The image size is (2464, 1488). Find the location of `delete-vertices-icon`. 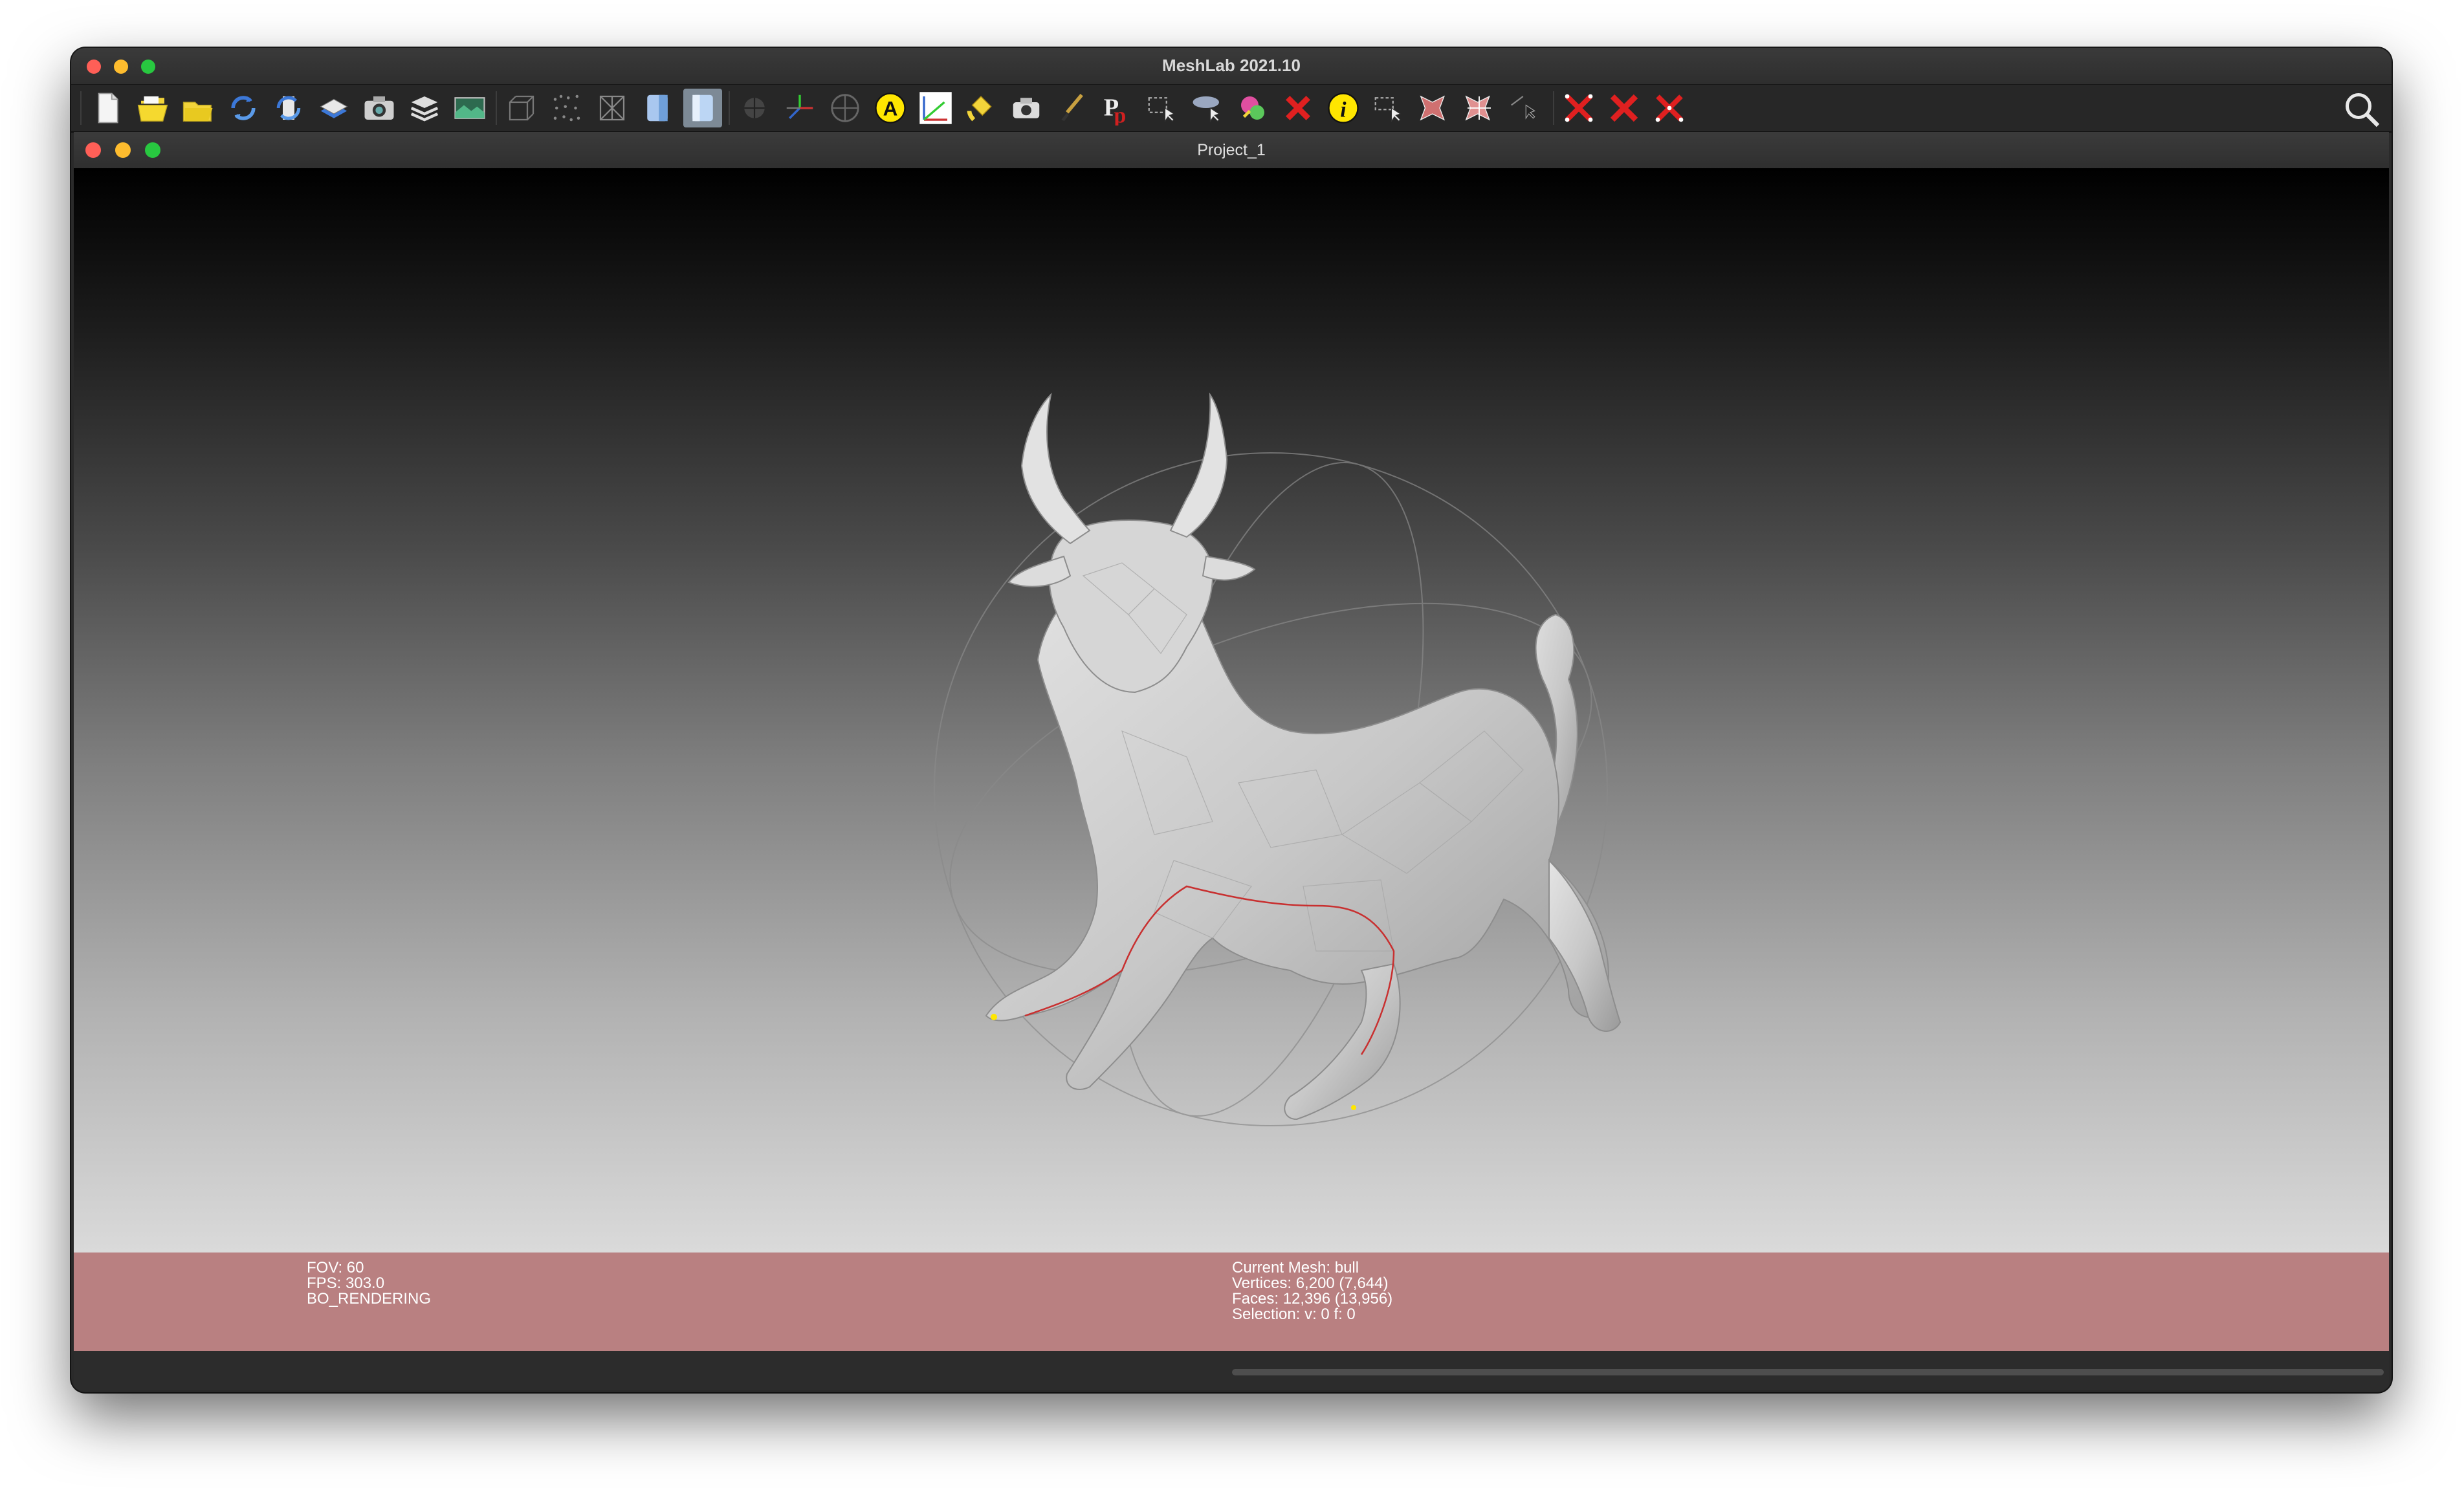

delete-vertices-icon is located at coordinates (1578, 108).